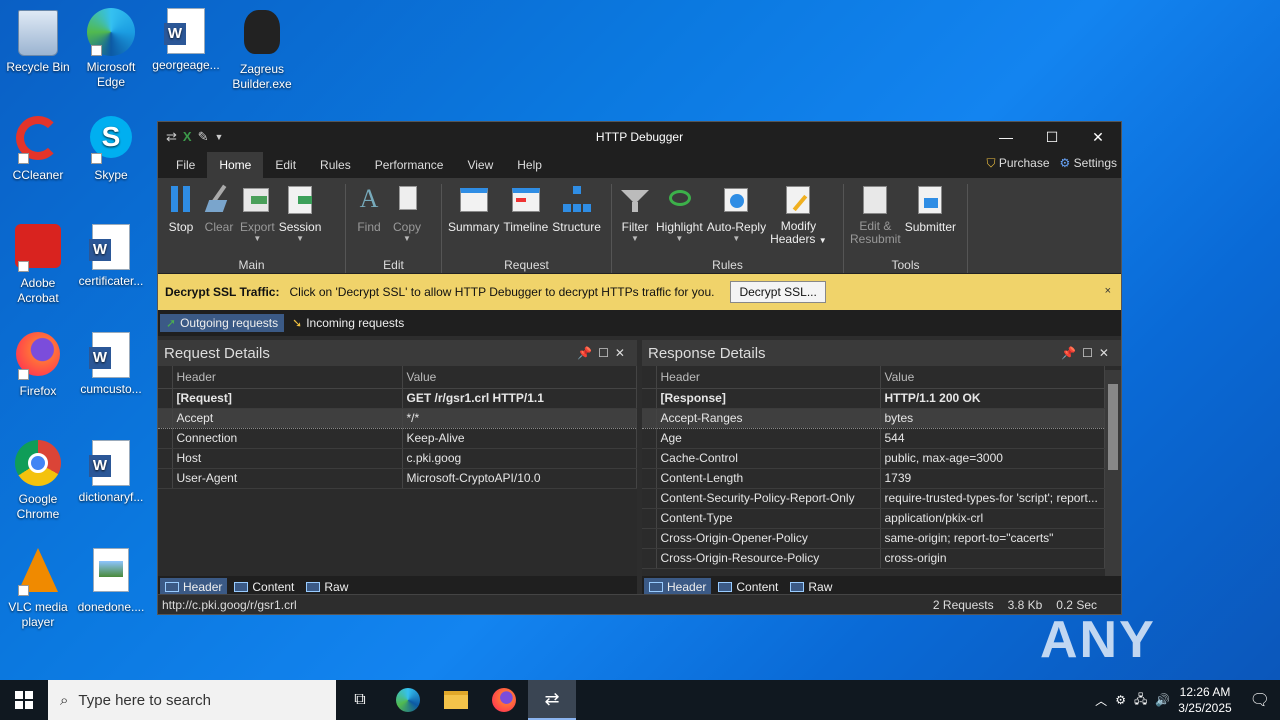  Describe the element at coordinates (519, 398) in the screenshot. I see `cell-value: GET /r/gsr1.crl HTTP/1.1` at that location.